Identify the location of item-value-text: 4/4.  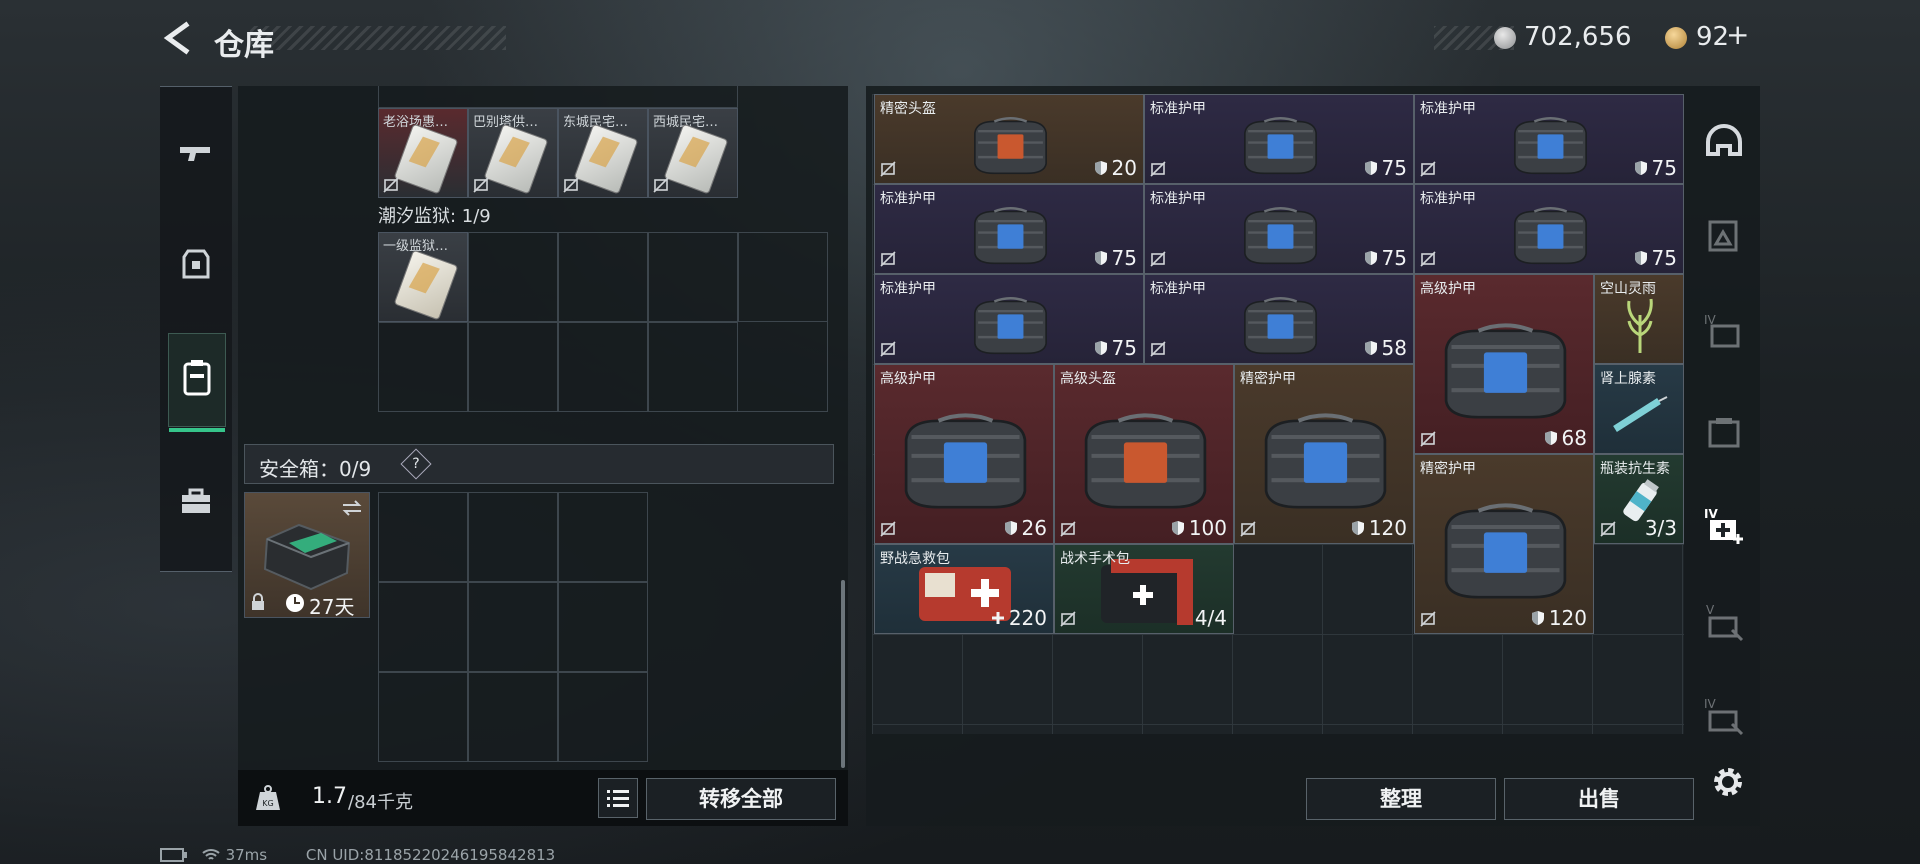
(1210, 618).